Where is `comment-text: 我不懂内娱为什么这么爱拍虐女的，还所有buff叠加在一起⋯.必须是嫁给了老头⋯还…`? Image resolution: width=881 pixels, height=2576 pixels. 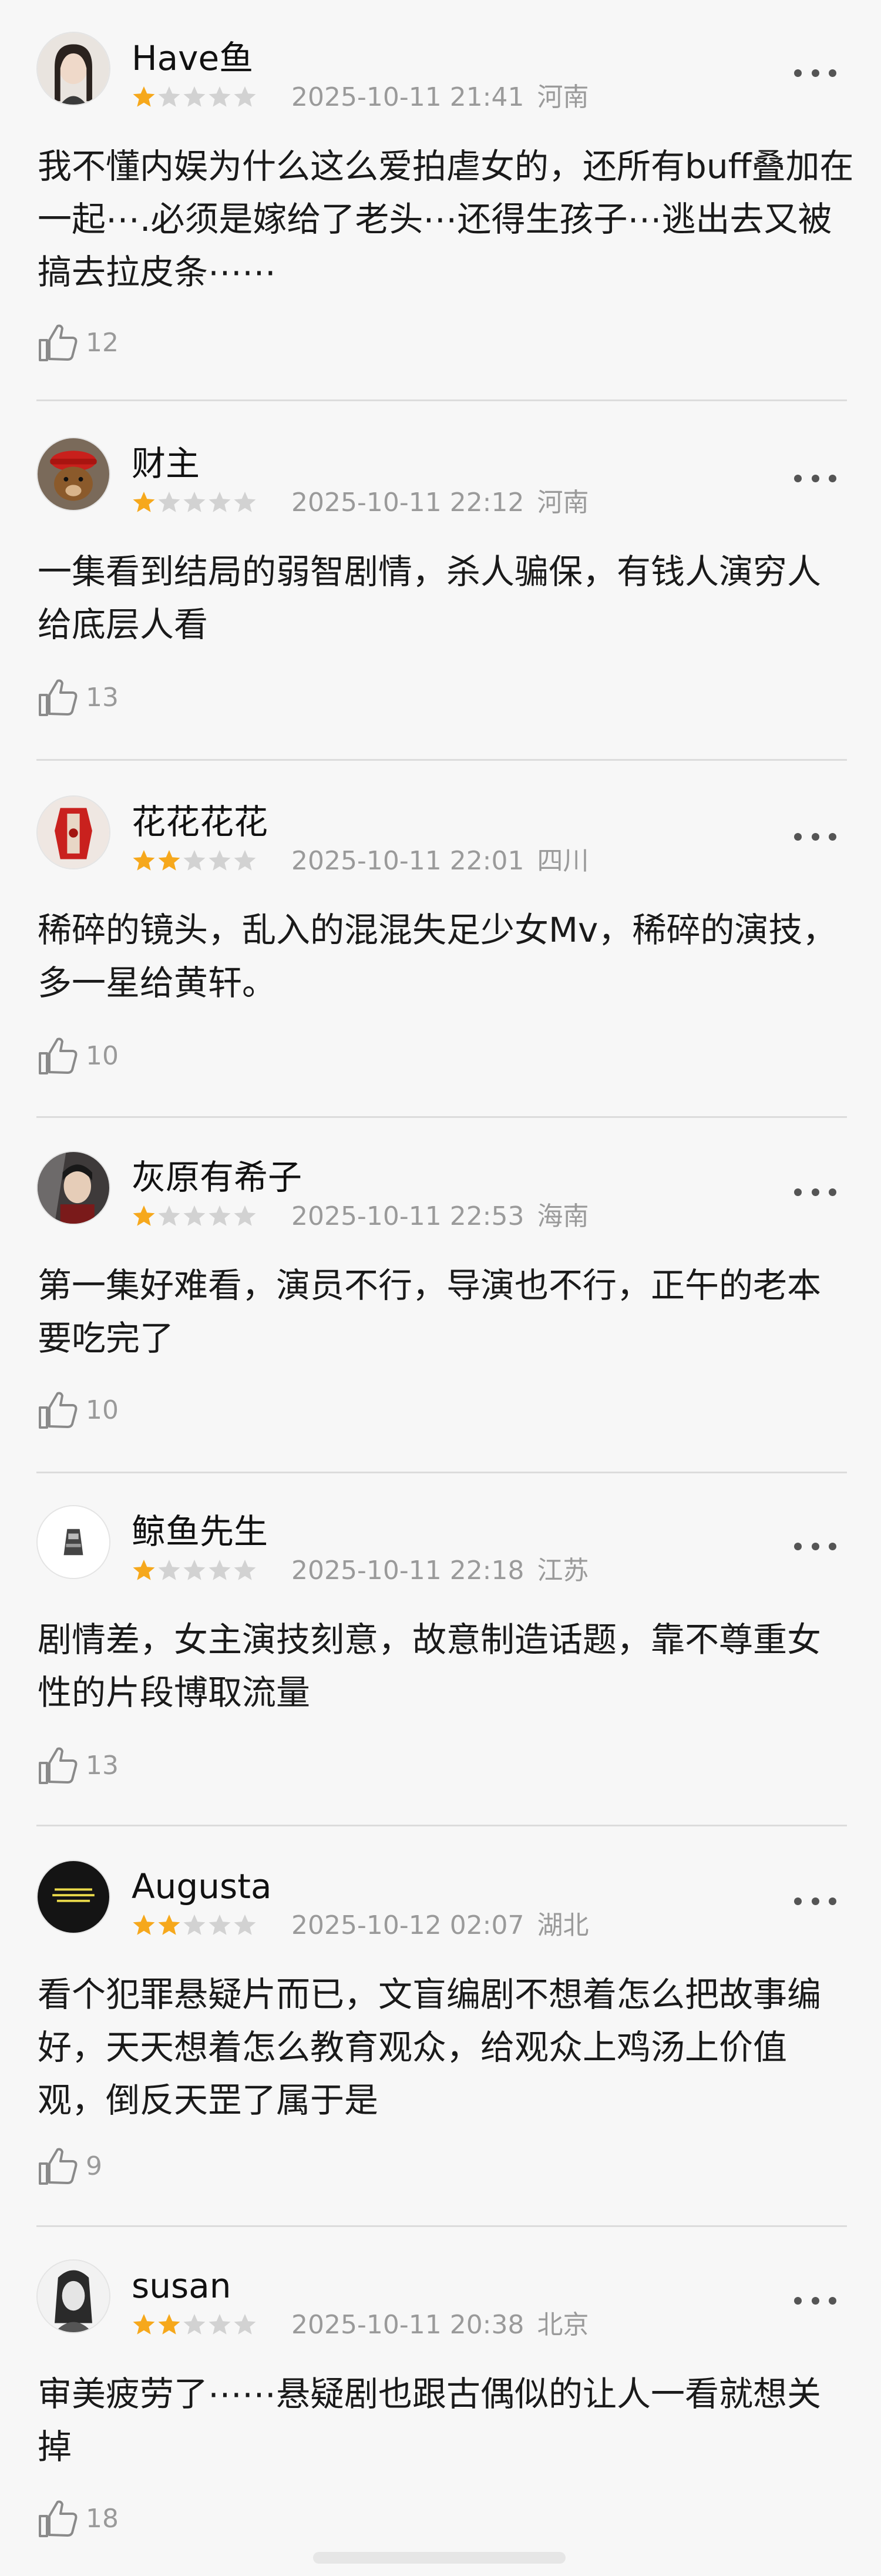
comment-text: 我不懂内娱为什么这么爱拍虐女的，还所有buff叠加在一起⋯.必须是嫁给了老头⋯还… is located at coordinates (446, 219).